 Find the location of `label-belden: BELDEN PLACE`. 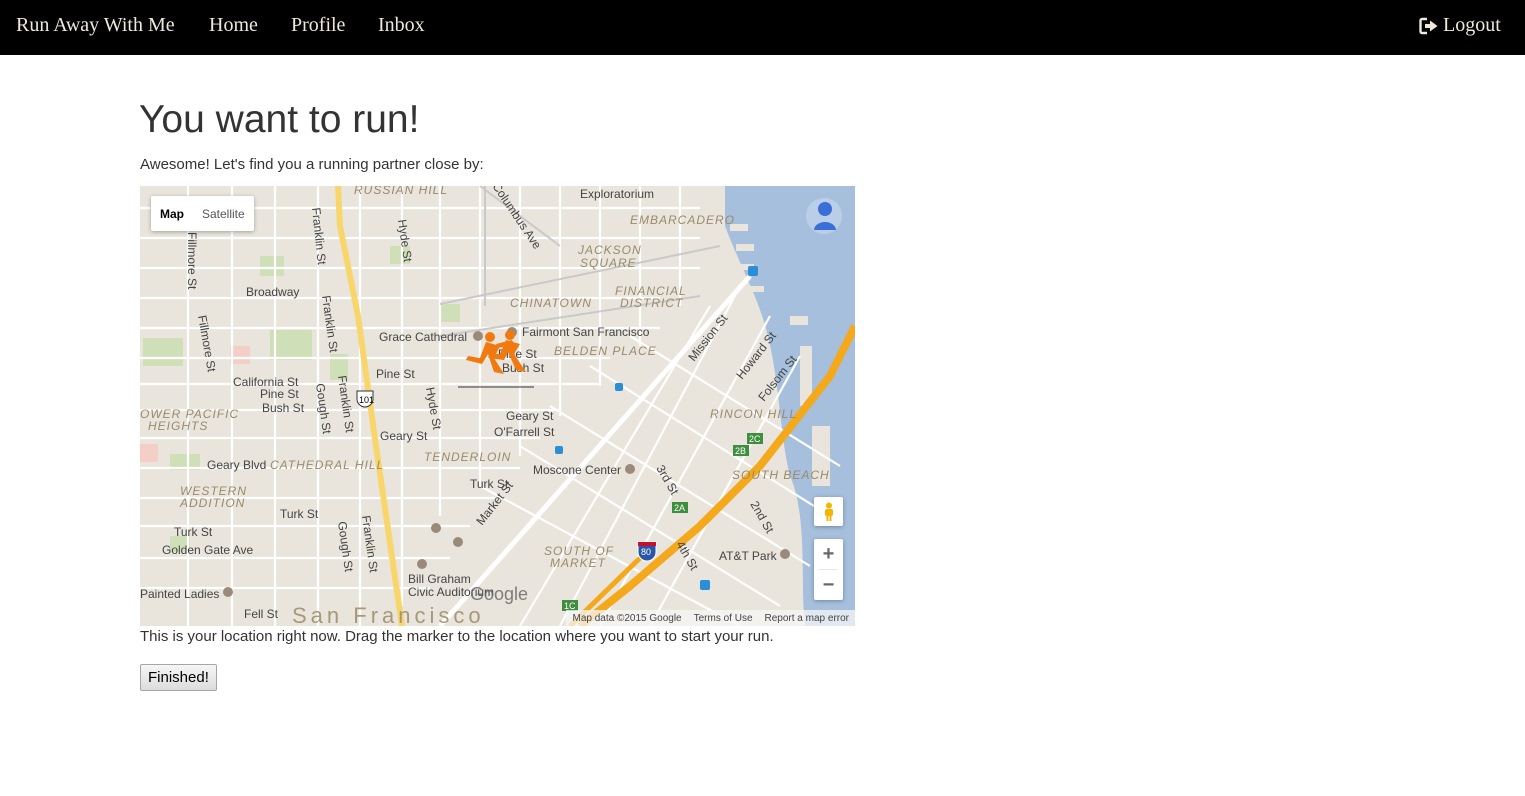

label-belden: BELDEN PLACE is located at coordinates (605, 351).